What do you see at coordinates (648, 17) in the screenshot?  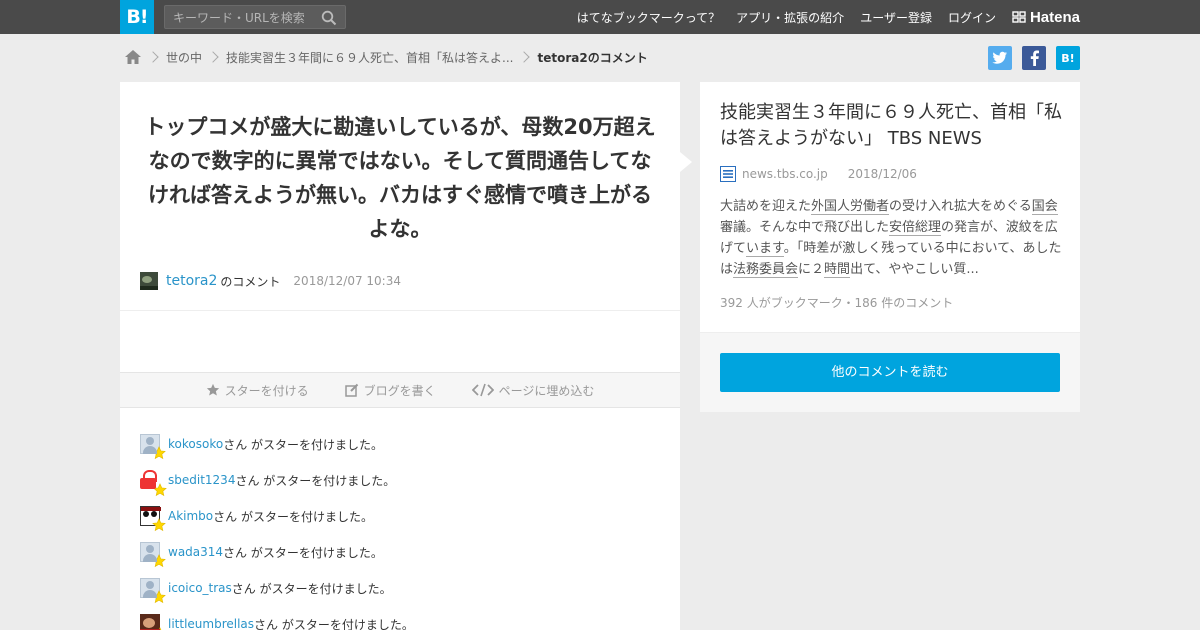 I see `nav-about: はてなブックマークって？` at bounding box center [648, 17].